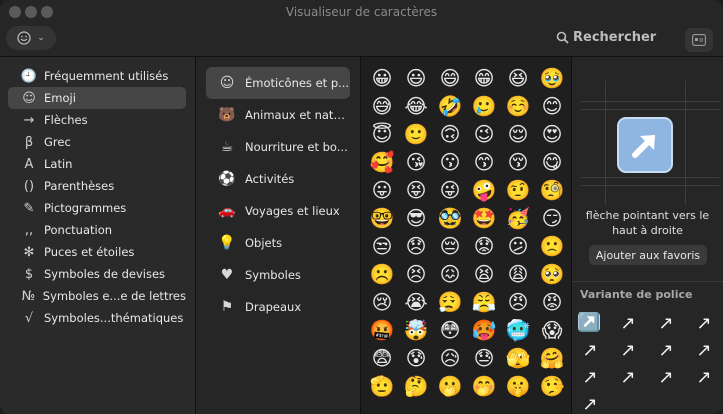  Describe the element at coordinates (484, 386) in the screenshot. I see `emoji-cell: 🤭` at that location.